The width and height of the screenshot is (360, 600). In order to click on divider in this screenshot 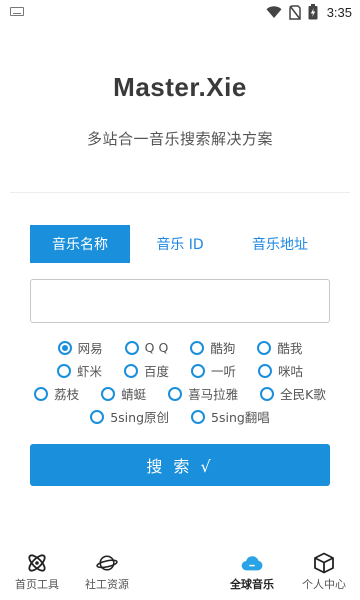, I will do `click(180, 192)`.